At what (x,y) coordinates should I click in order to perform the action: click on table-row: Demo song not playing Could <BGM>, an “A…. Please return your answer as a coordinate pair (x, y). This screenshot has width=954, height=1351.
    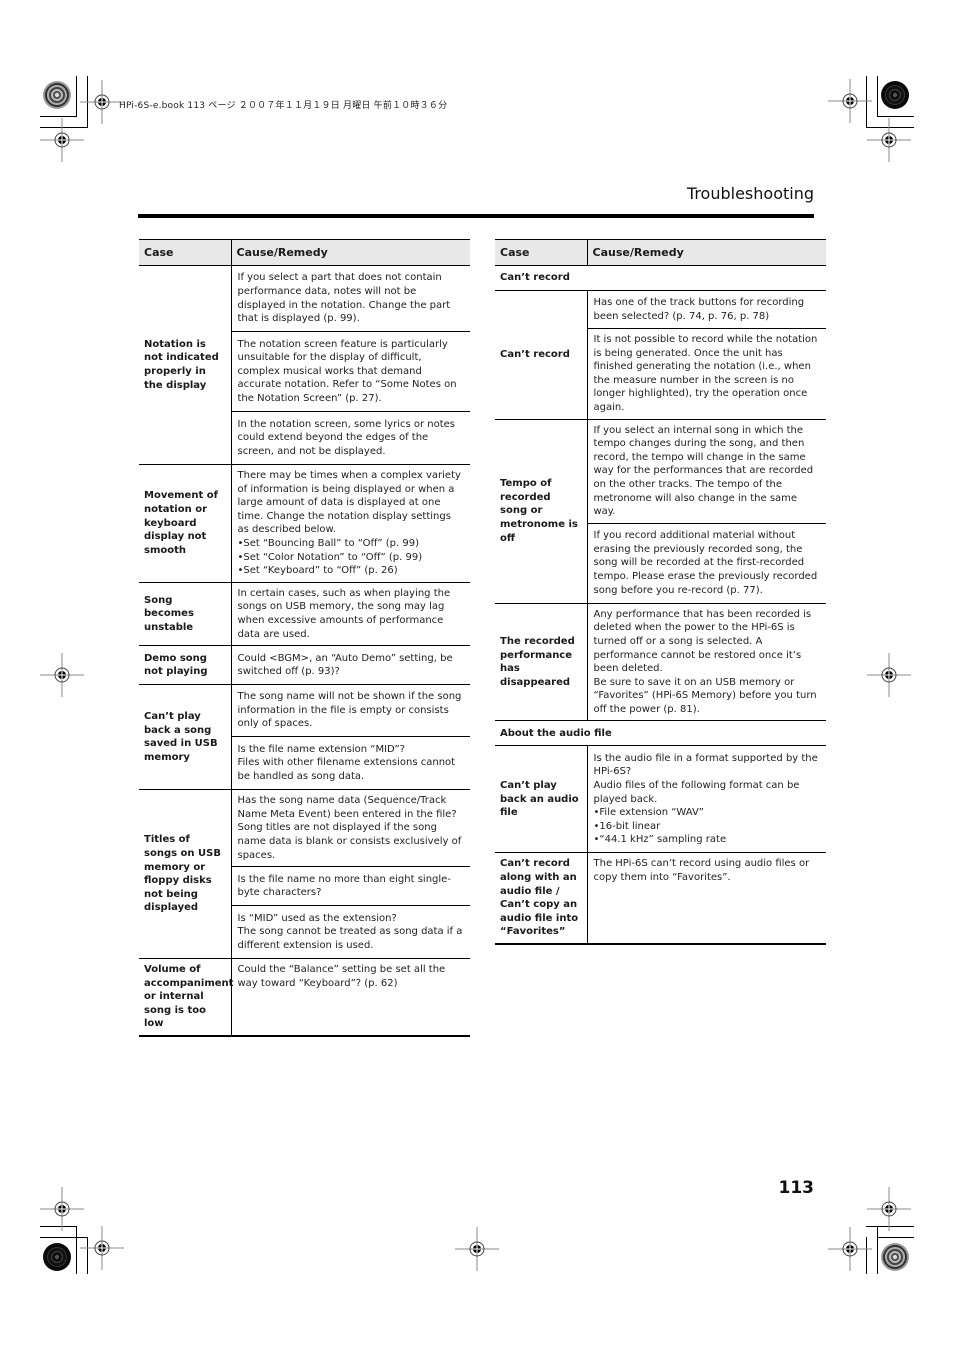
    Looking at the image, I should click on (304, 665).